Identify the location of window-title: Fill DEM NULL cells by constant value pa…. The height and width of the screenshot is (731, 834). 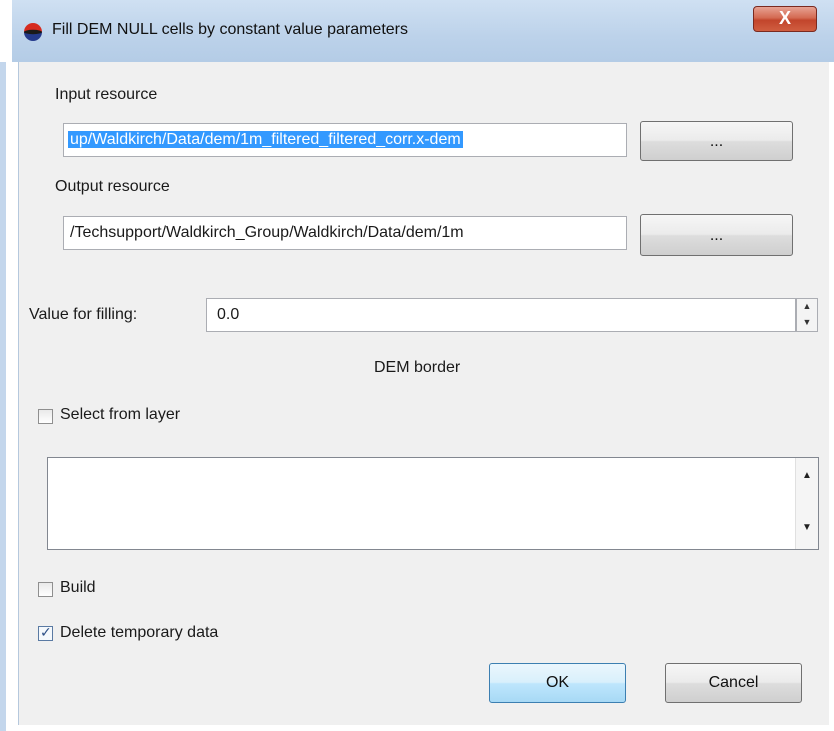
(230, 29).